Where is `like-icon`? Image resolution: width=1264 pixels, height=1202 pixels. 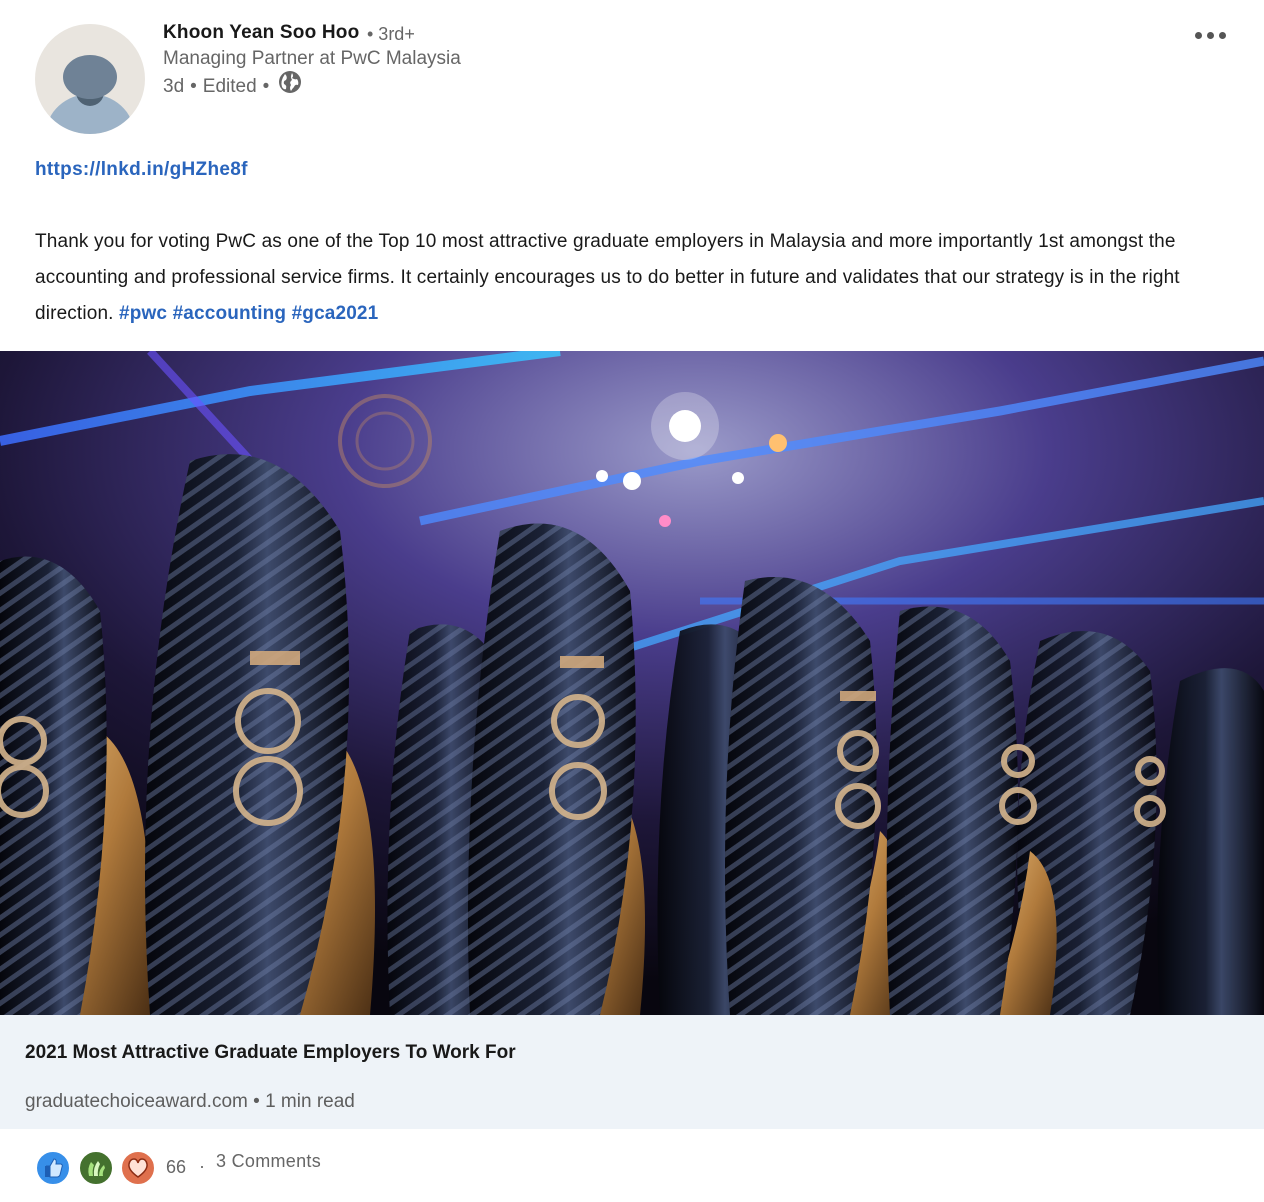 like-icon is located at coordinates (53, 1168).